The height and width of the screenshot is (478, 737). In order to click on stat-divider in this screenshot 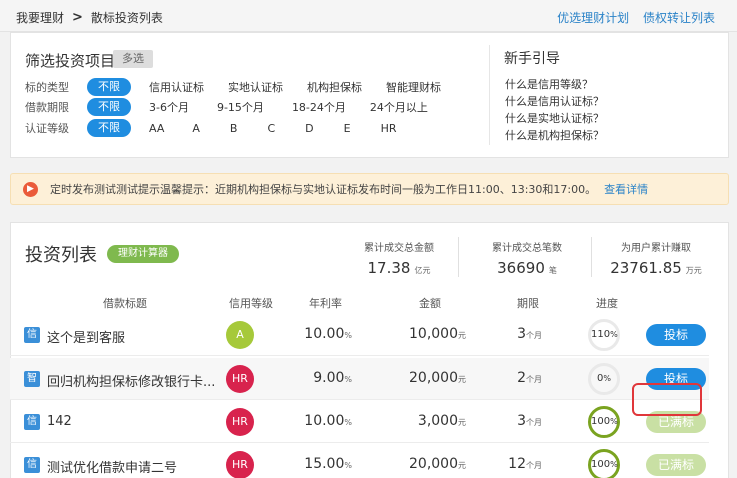, I will do `click(591, 257)`.